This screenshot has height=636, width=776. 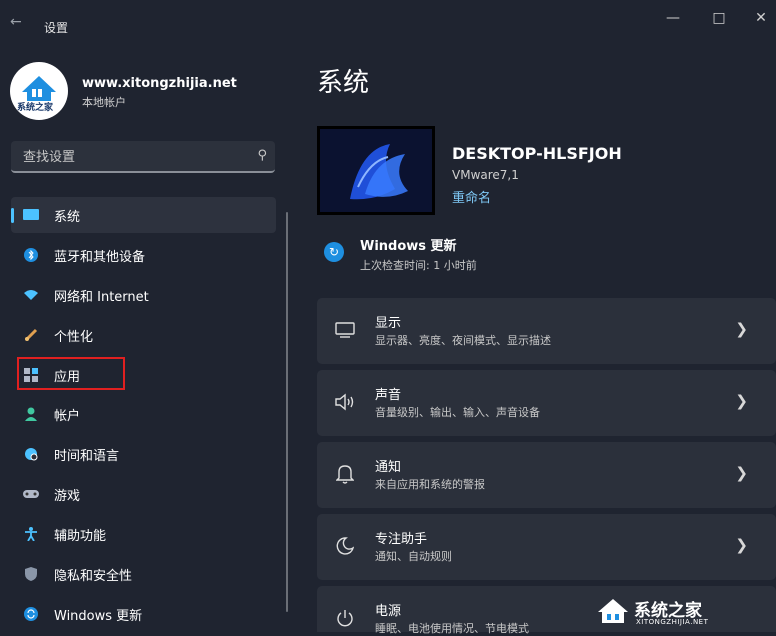 I want to click on card-sound: 声音 音量级别、输出、输入、声音设备 ❯, so click(x=546, y=403).